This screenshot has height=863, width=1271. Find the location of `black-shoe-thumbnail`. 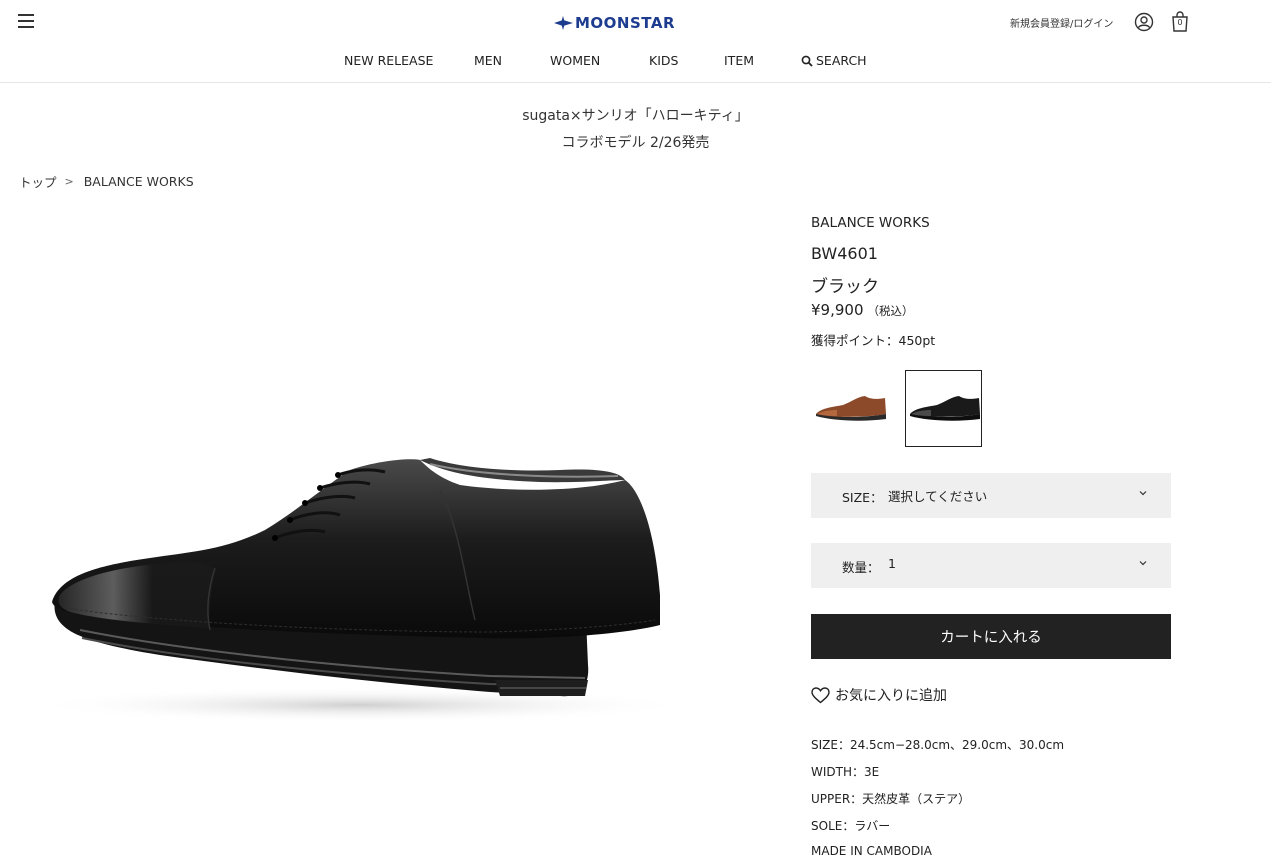

black-shoe-thumbnail is located at coordinates (944, 408).